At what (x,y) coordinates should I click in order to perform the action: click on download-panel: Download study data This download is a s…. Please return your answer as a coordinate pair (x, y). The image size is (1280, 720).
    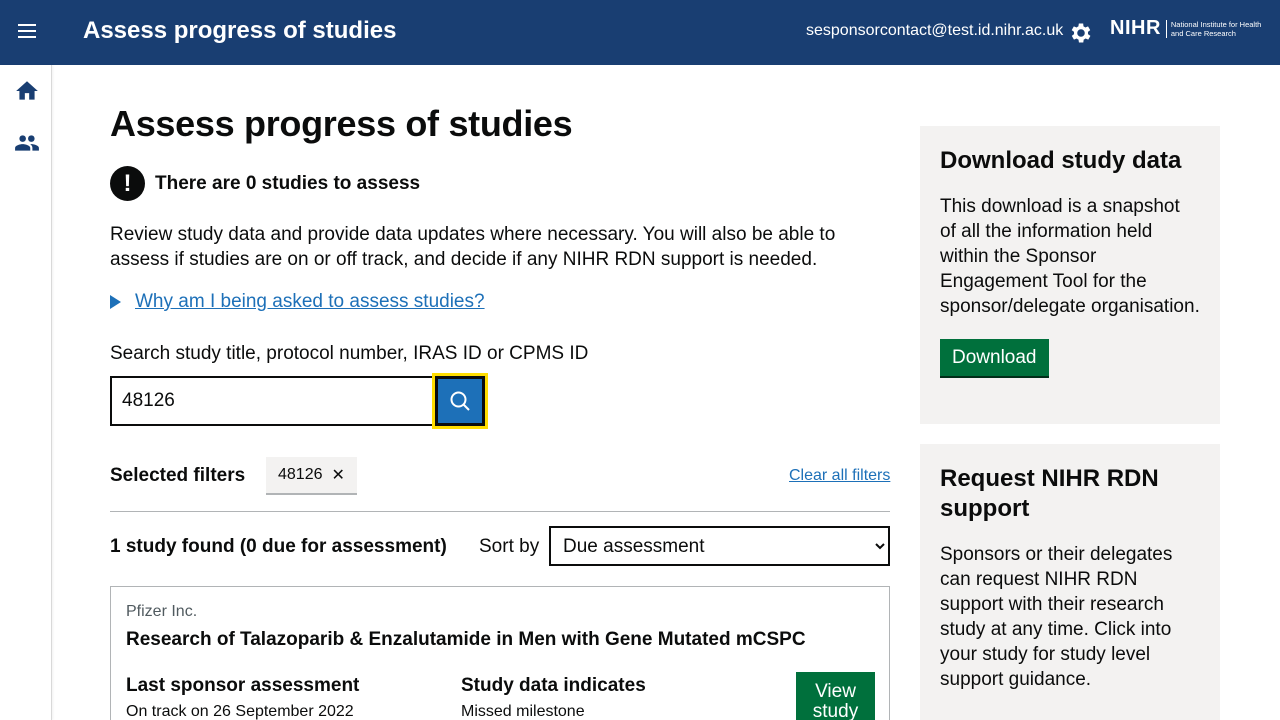
    Looking at the image, I should click on (1070, 275).